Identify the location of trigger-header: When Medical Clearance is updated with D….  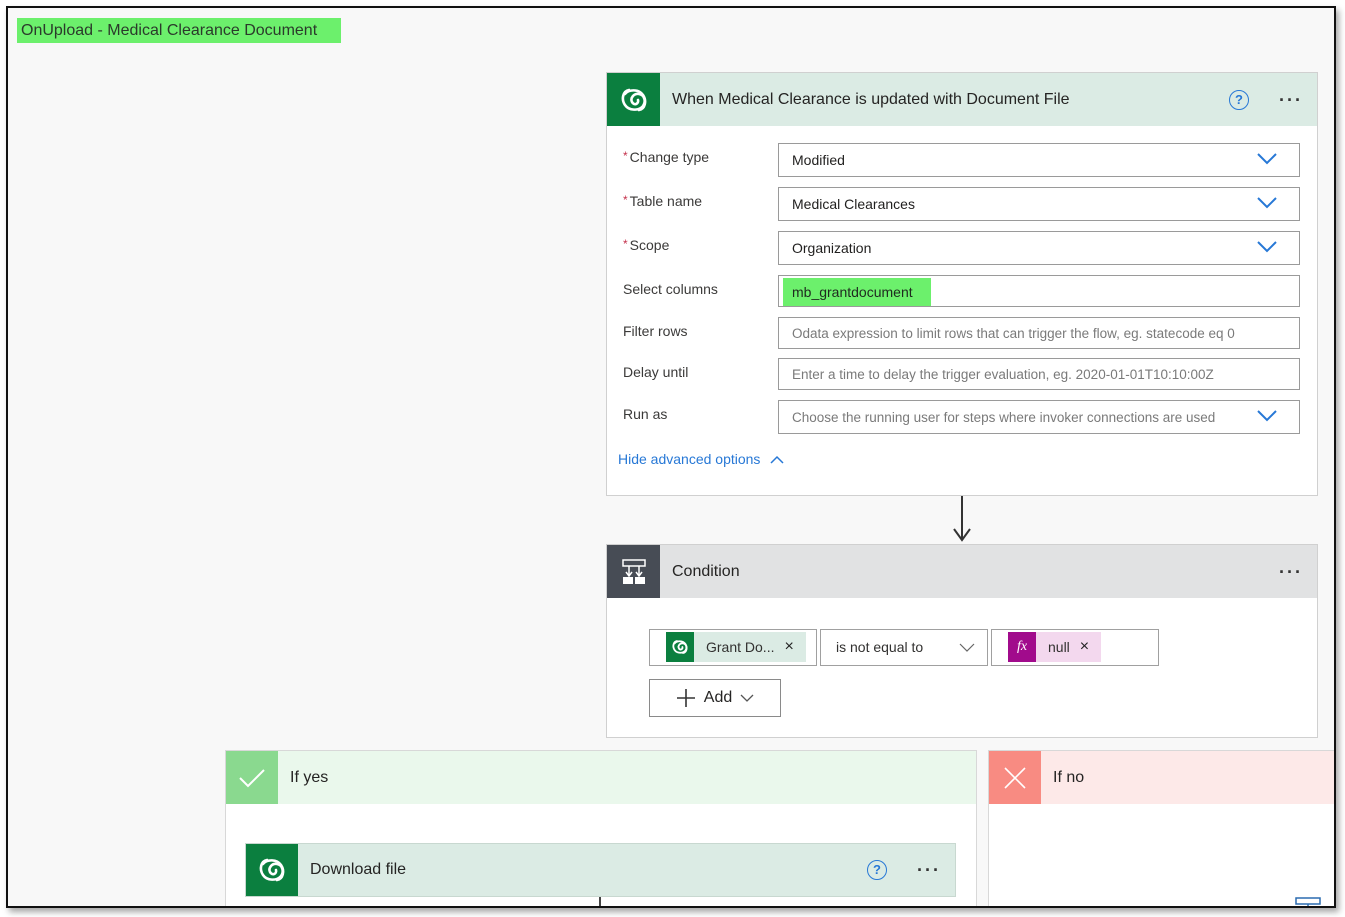
(962, 99).